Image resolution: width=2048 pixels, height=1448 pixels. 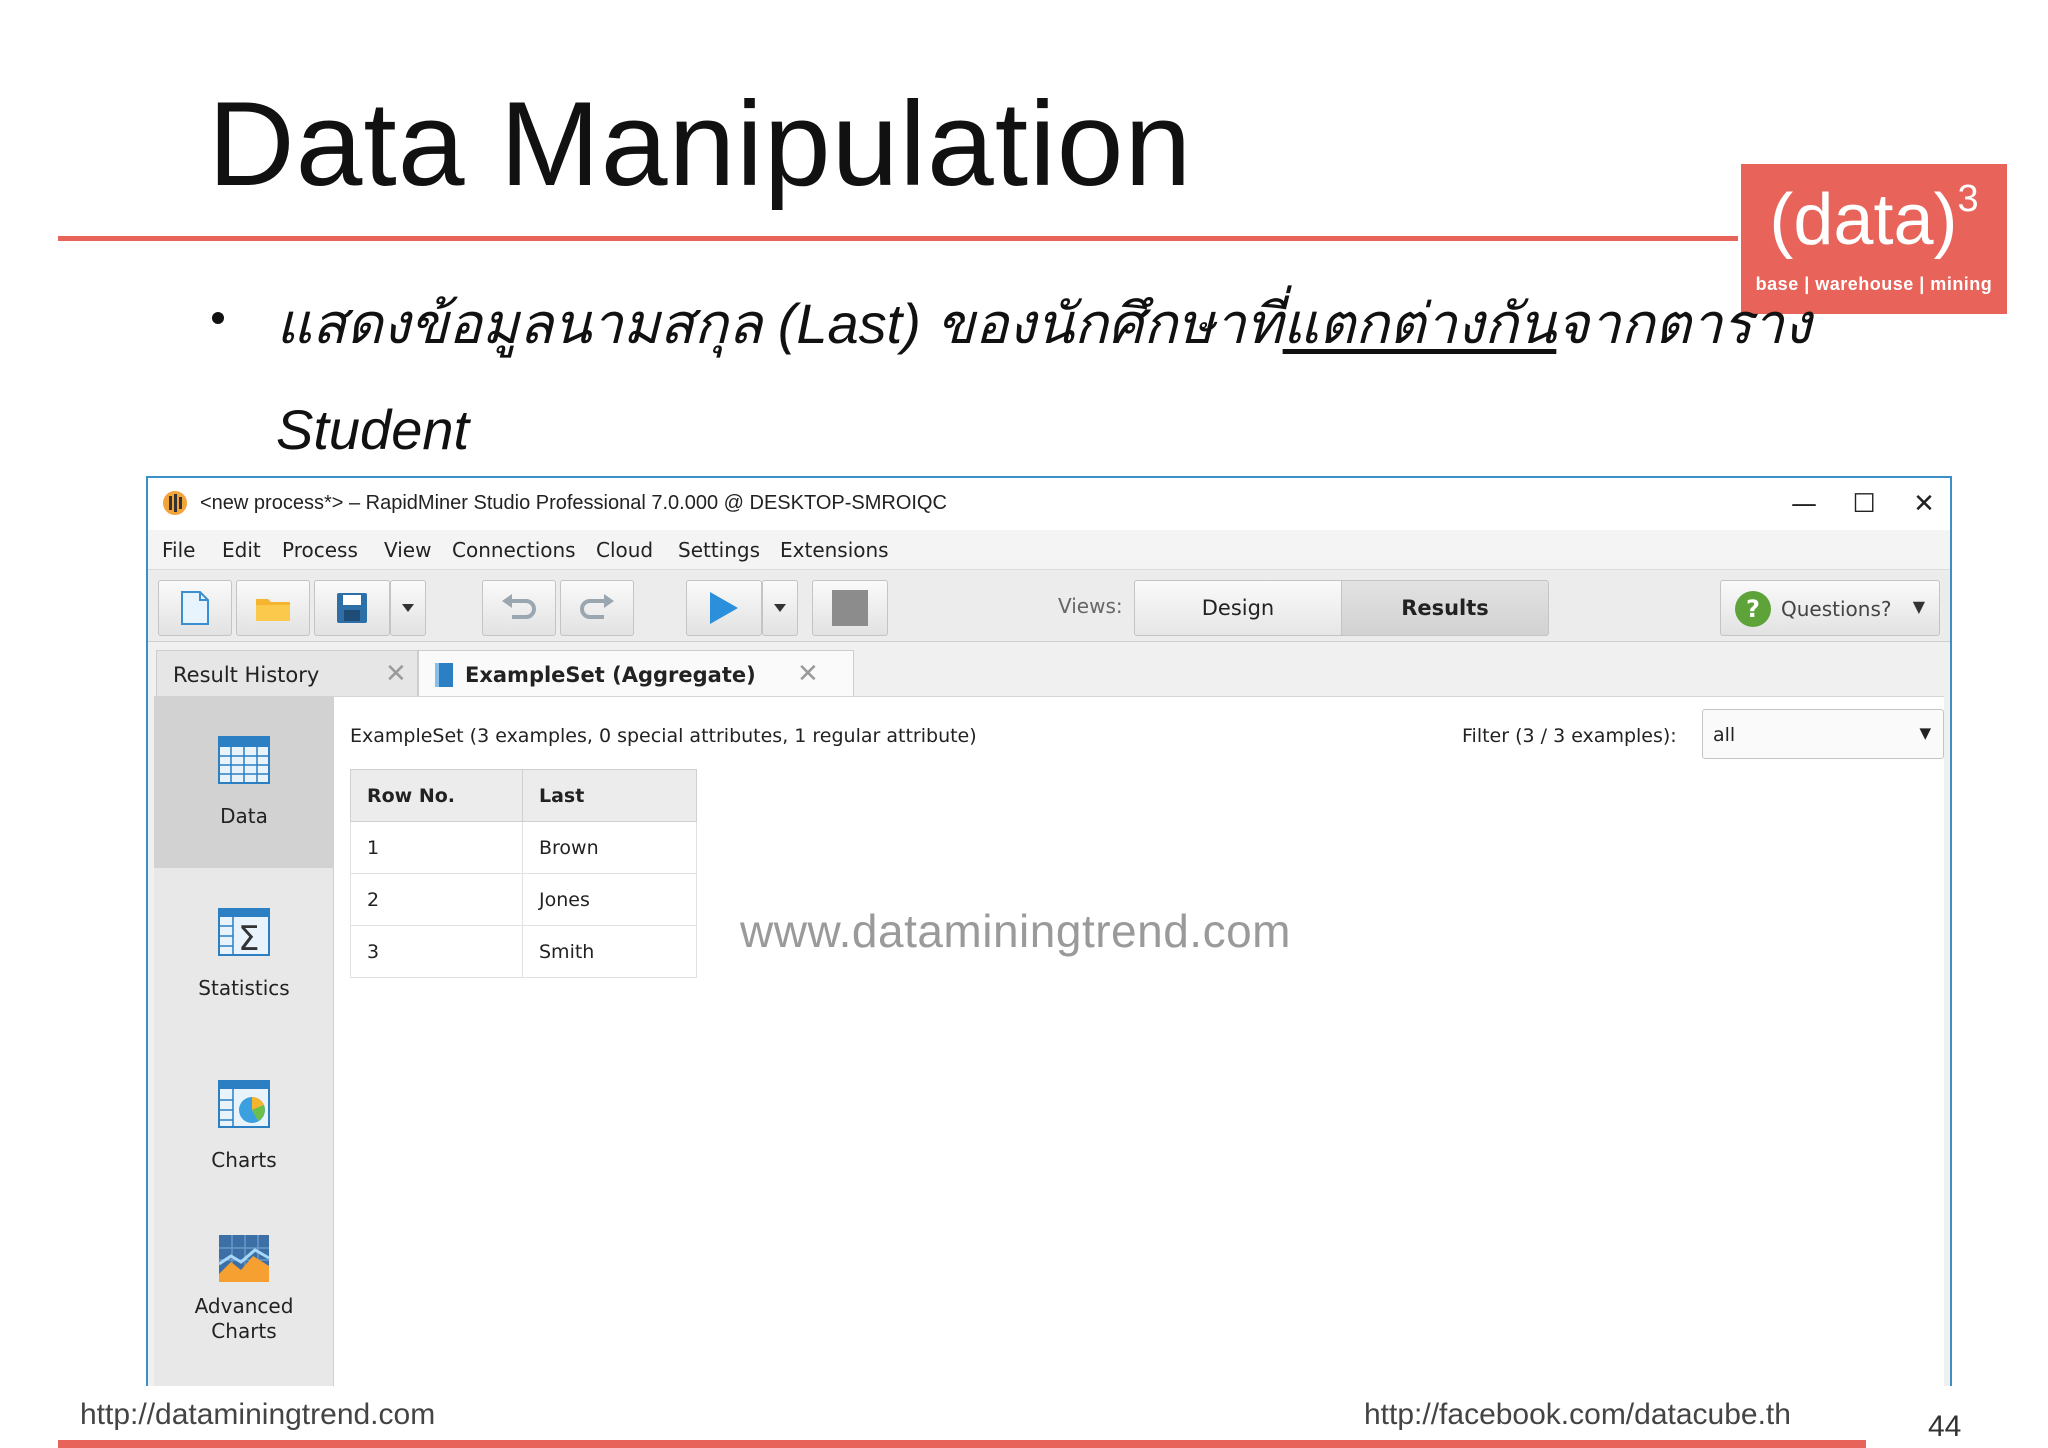 I want to click on stop-icon, so click(x=850, y=608).